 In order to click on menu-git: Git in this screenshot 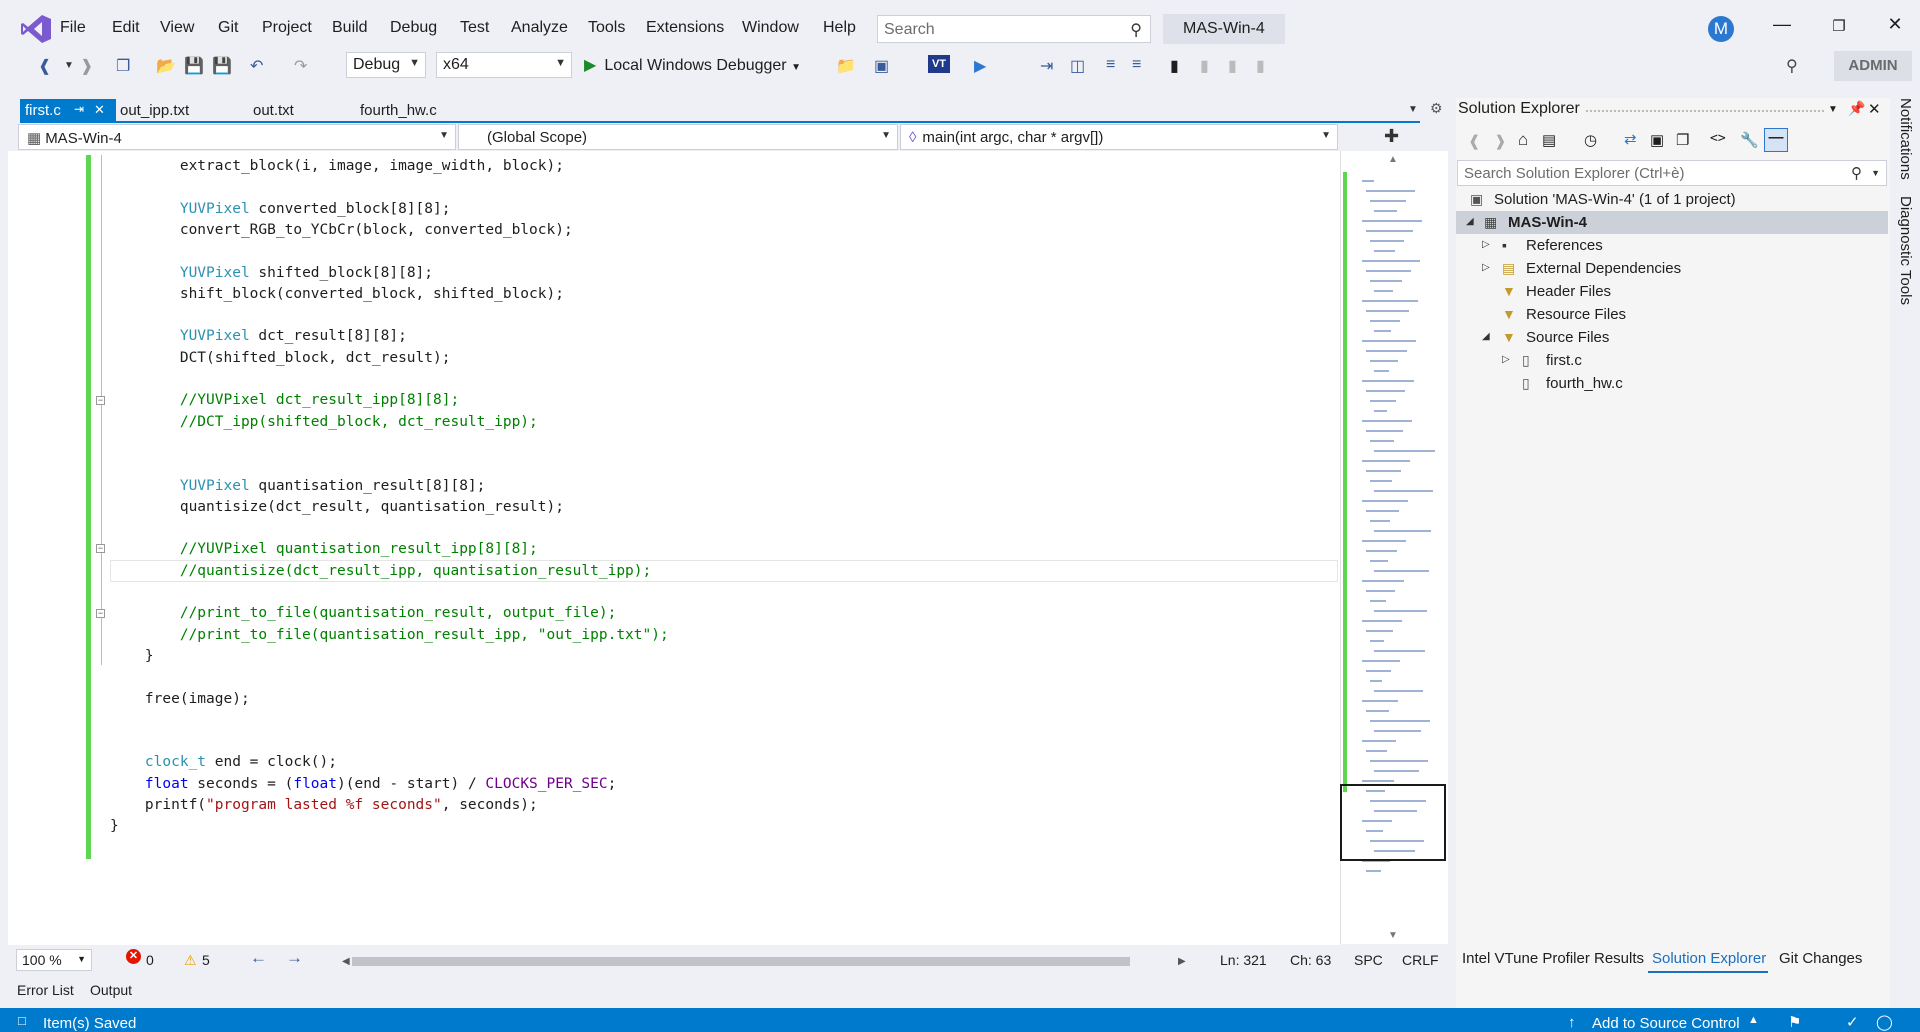, I will do `click(228, 28)`.